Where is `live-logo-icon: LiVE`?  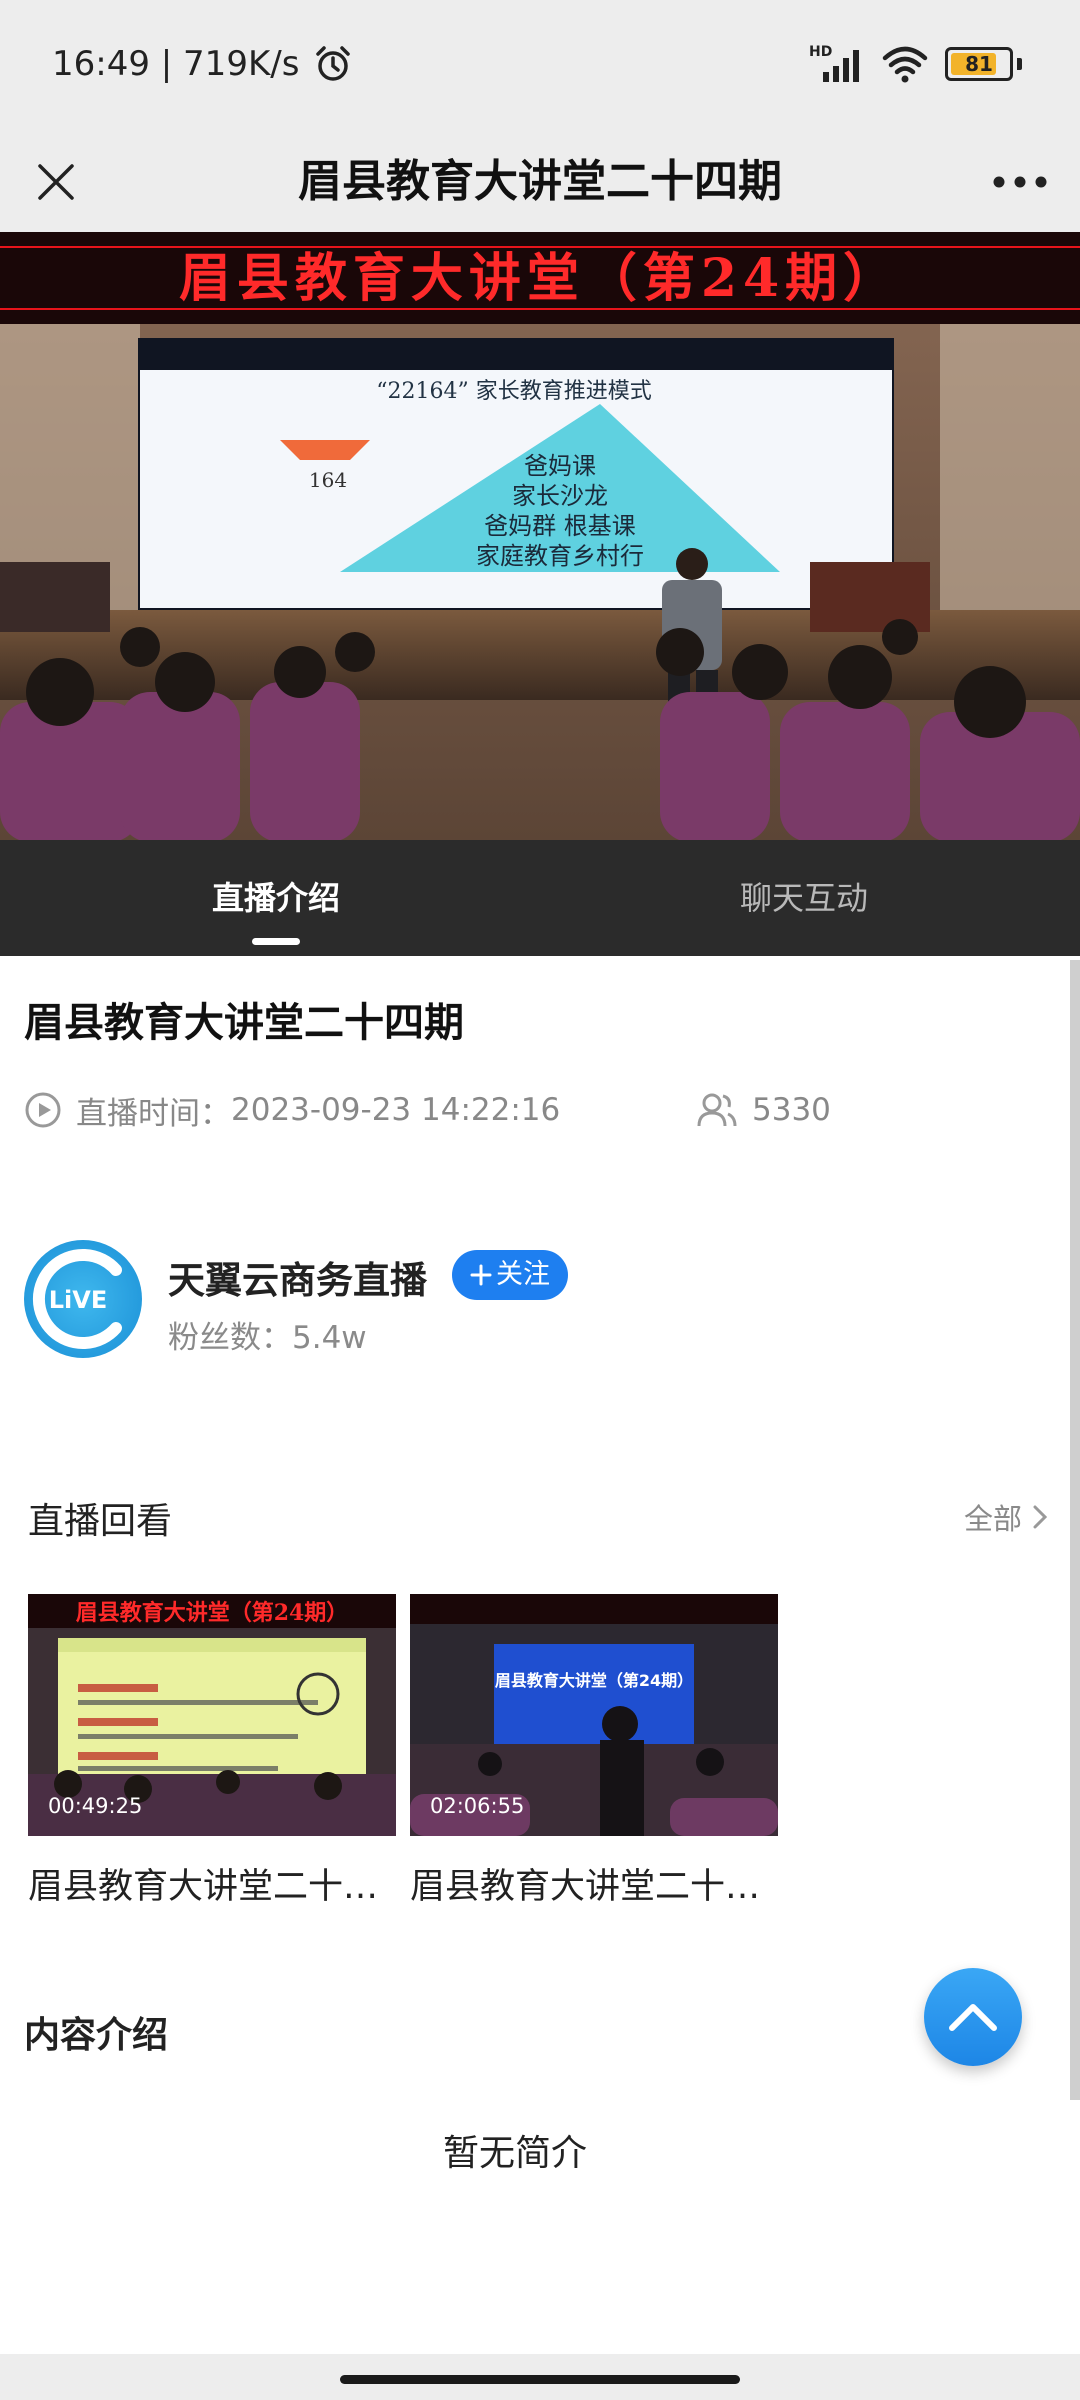
live-logo-icon: LiVE is located at coordinates (77, 1299).